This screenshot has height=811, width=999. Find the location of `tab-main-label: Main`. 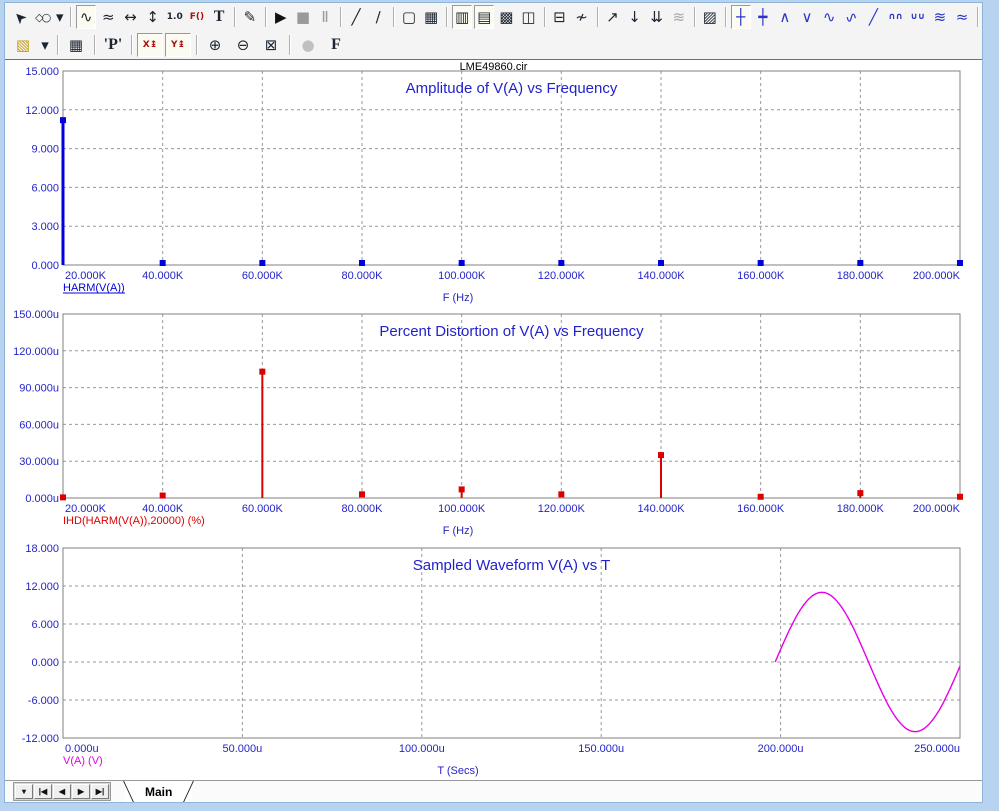

tab-main-label: Main is located at coordinates (159, 791).